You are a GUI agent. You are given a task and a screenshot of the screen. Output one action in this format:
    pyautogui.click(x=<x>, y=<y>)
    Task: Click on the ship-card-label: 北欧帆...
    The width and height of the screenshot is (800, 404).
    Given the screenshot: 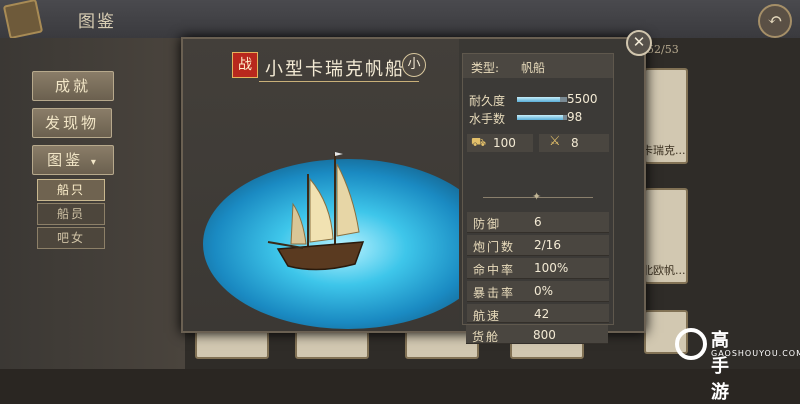 What is the action you would take?
    pyautogui.click(x=664, y=270)
    